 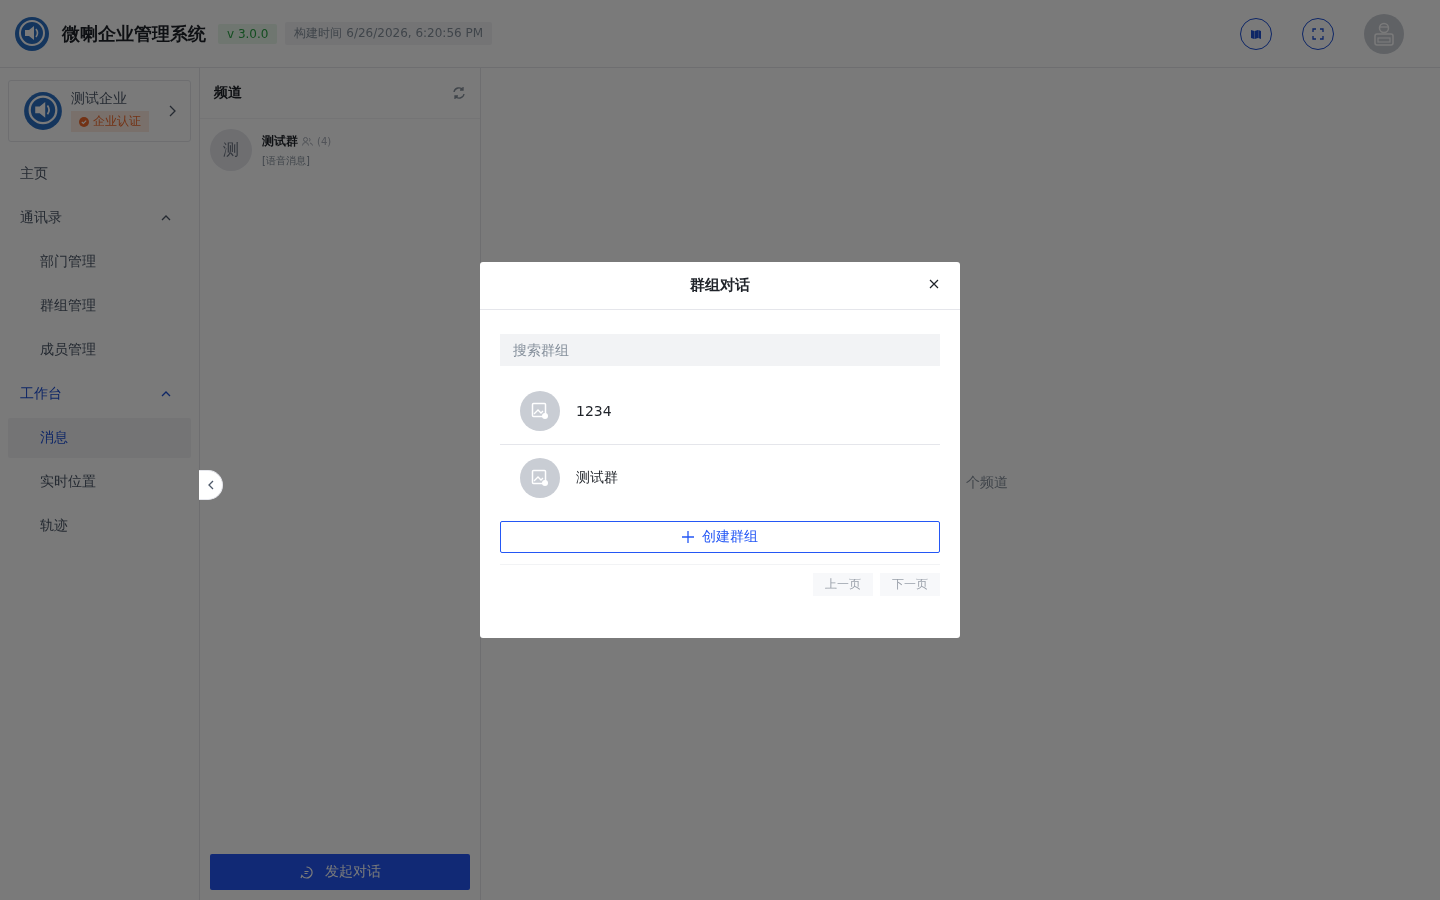 I want to click on menu-item: 主页, so click(x=99, y=174).